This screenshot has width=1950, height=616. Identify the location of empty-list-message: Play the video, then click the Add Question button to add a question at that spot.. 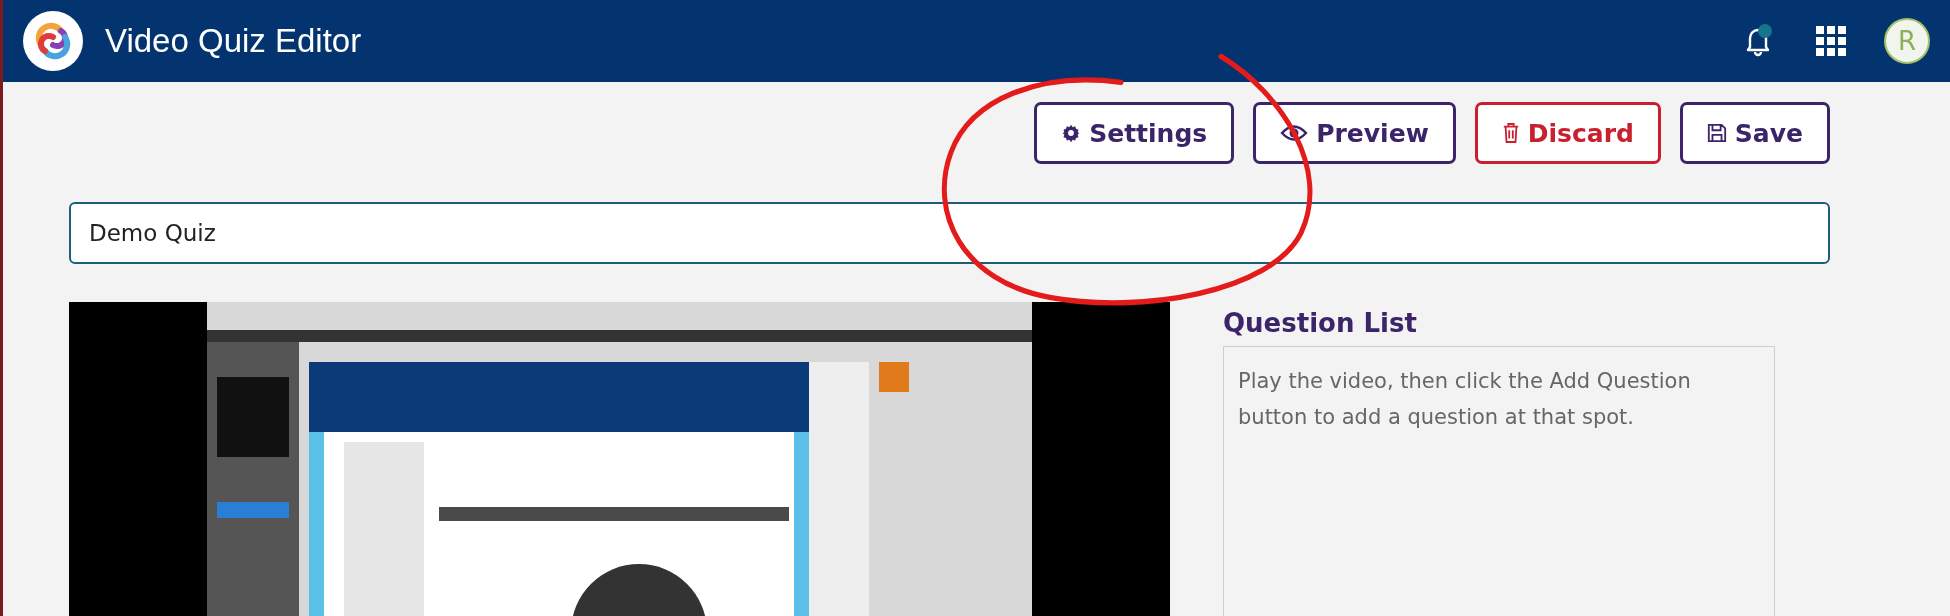
(1465, 399).